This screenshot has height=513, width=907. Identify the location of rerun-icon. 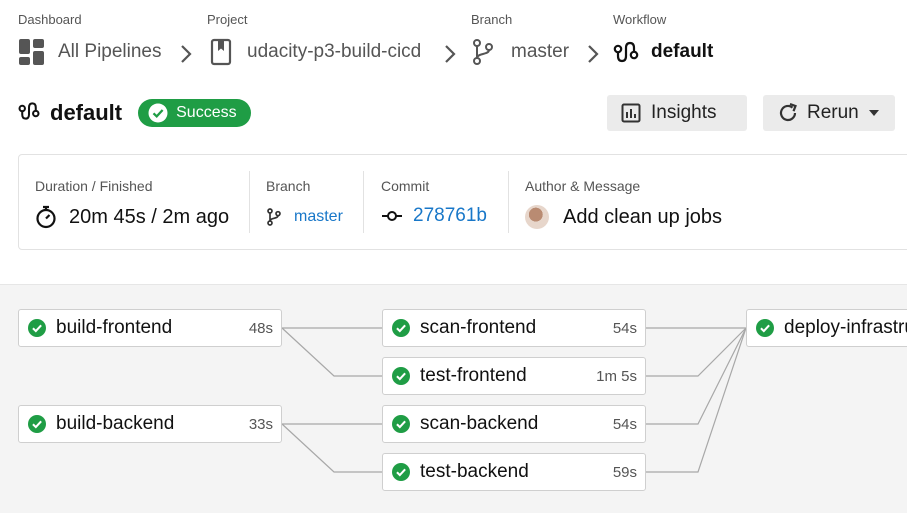
(788, 112).